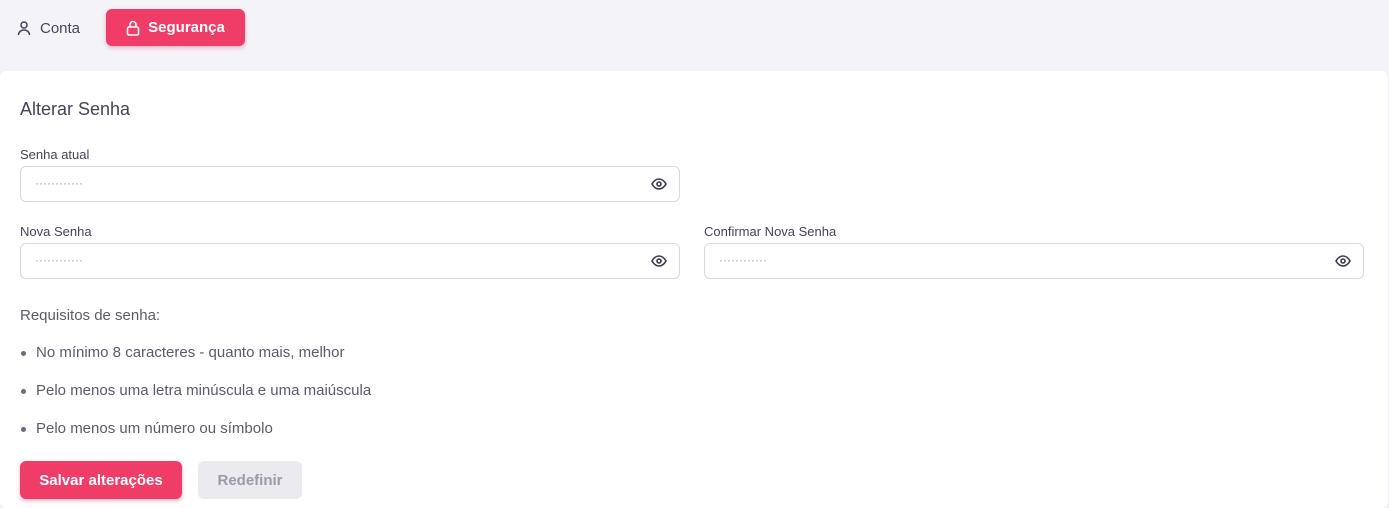 This screenshot has width=1389, height=508. What do you see at coordinates (133, 28) in the screenshot?
I see `lock-icon` at bounding box center [133, 28].